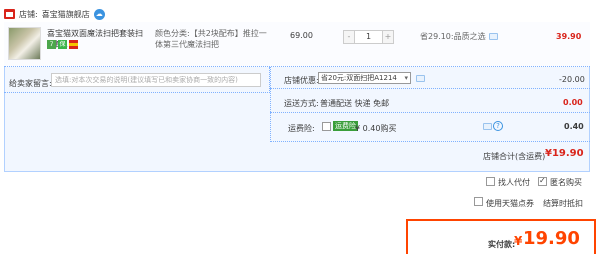 The image size is (600, 254). I want to click on tmall-points-checkbox, so click(478, 201).